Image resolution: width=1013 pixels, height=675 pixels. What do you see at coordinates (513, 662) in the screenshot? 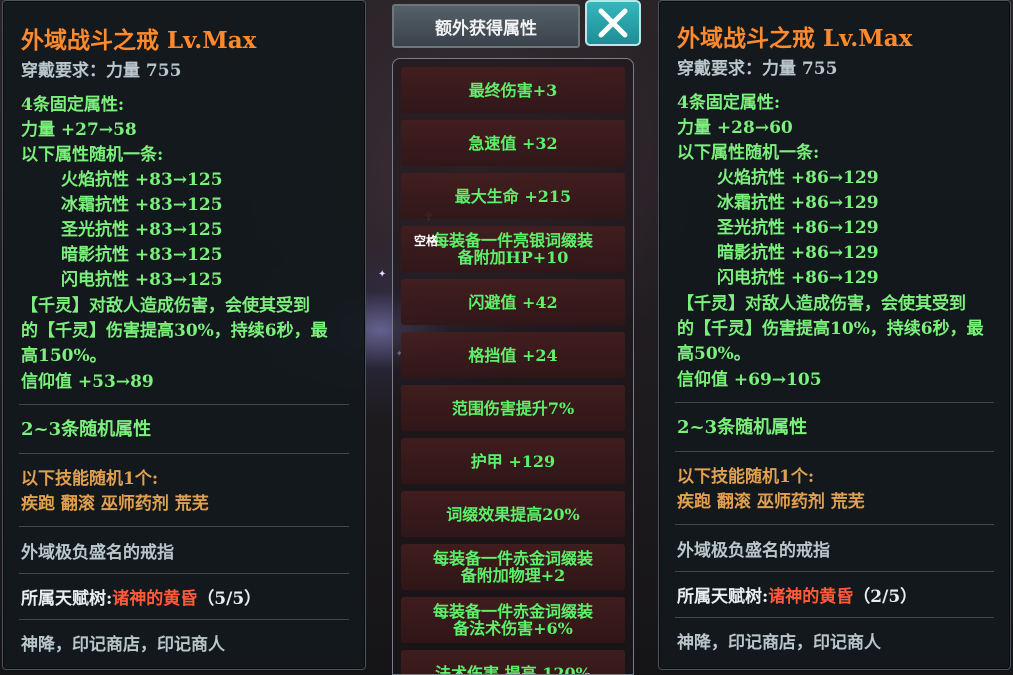
I see `extra-attribute: 法术伤害 提高 120%` at bounding box center [513, 662].